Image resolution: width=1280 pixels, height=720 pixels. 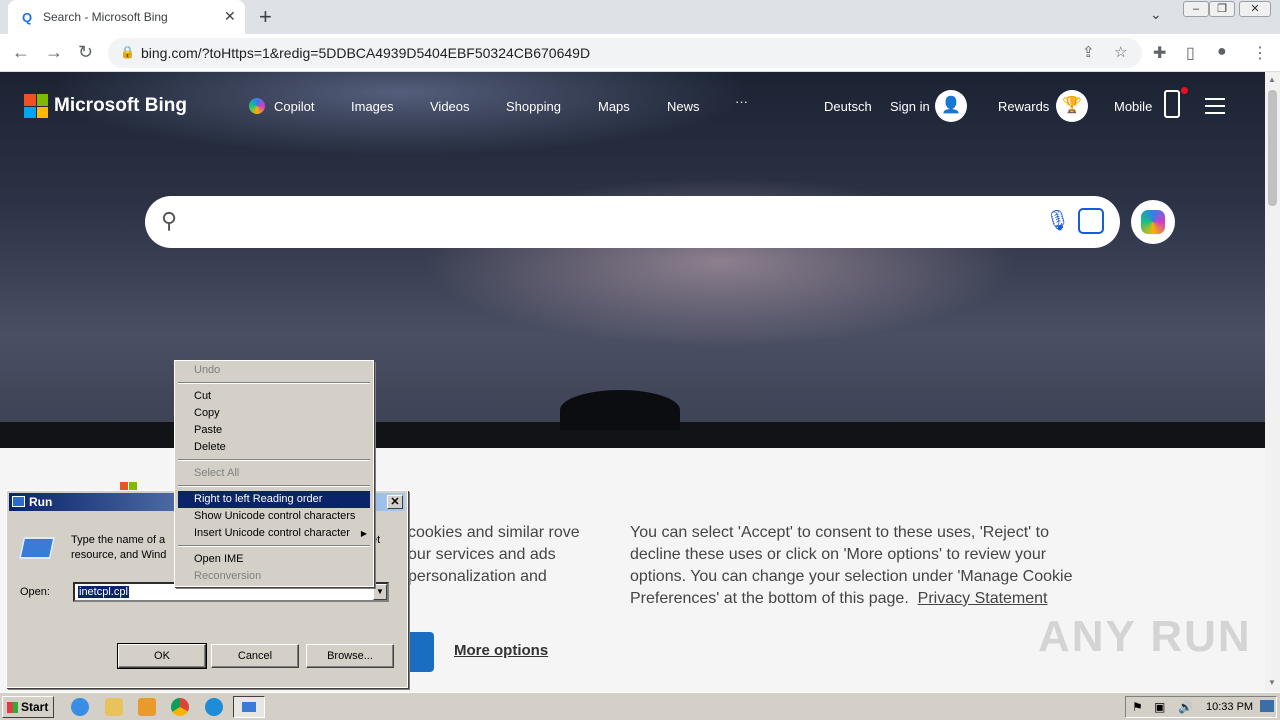 I want to click on run-close-icon: ✕, so click(x=395, y=502).